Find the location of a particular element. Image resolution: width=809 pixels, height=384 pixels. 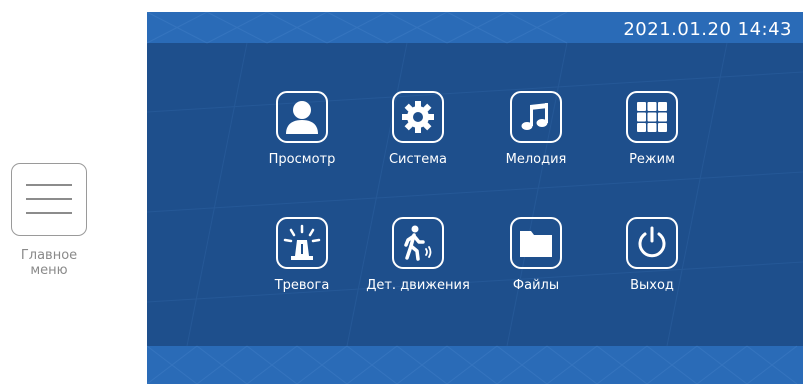

menu-item-motion-detection-button is located at coordinates (418, 243).